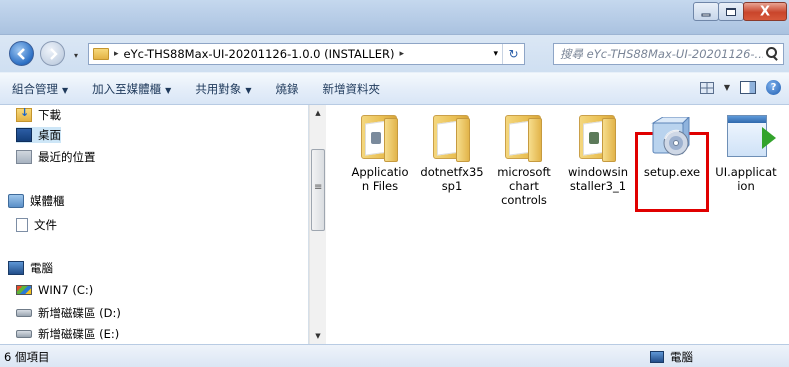  What do you see at coordinates (772, 54) in the screenshot?
I see `search-icon` at bounding box center [772, 54].